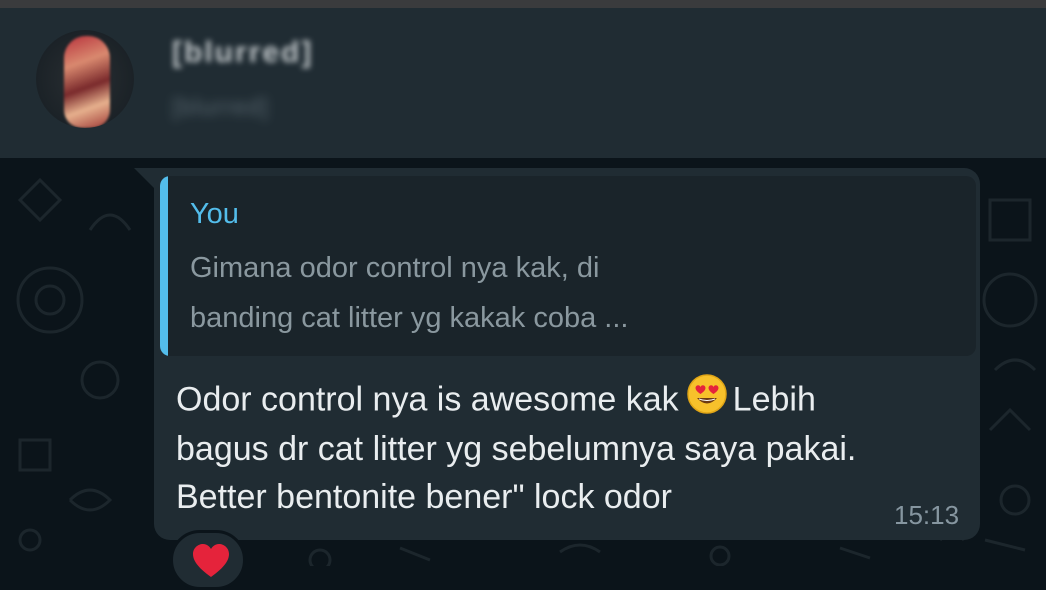 The width and height of the screenshot is (1046, 590). Describe the element at coordinates (927, 515) in the screenshot. I see `message-timestamp: 15:13` at that location.